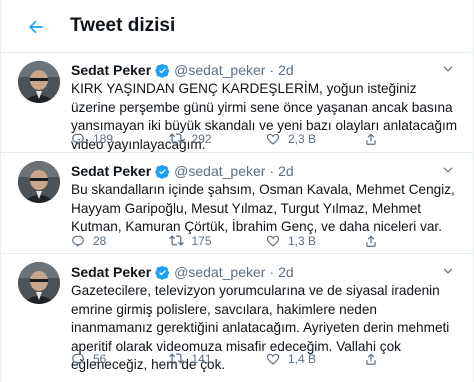 The width and height of the screenshot is (474, 382). Describe the element at coordinates (100, 240) in the screenshot. I see `reply-count: 28` at that location.